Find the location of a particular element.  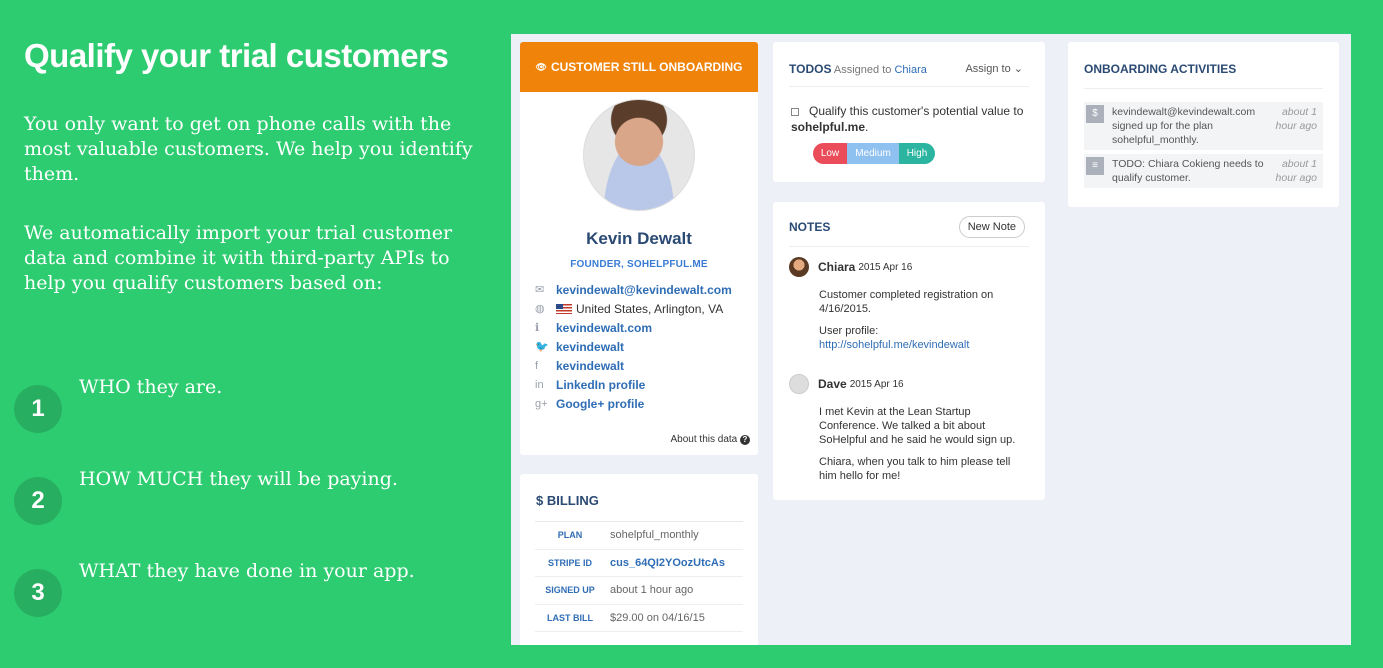

point-text: HOW MUCH they will be paying. is located at coordinates (238, 479).